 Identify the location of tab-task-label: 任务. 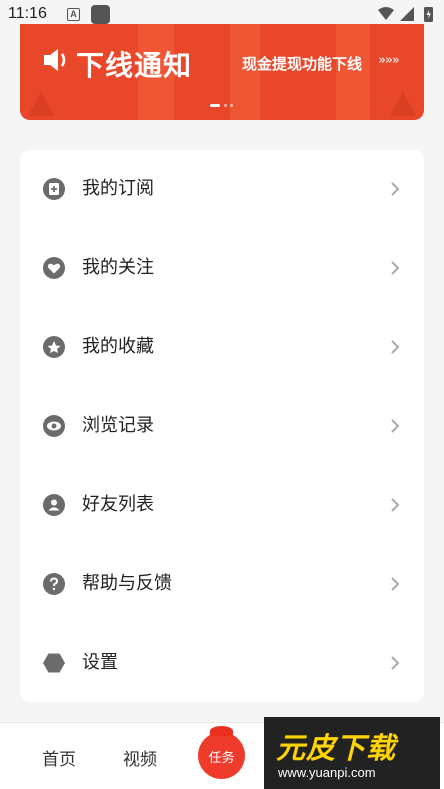
(221, 758).